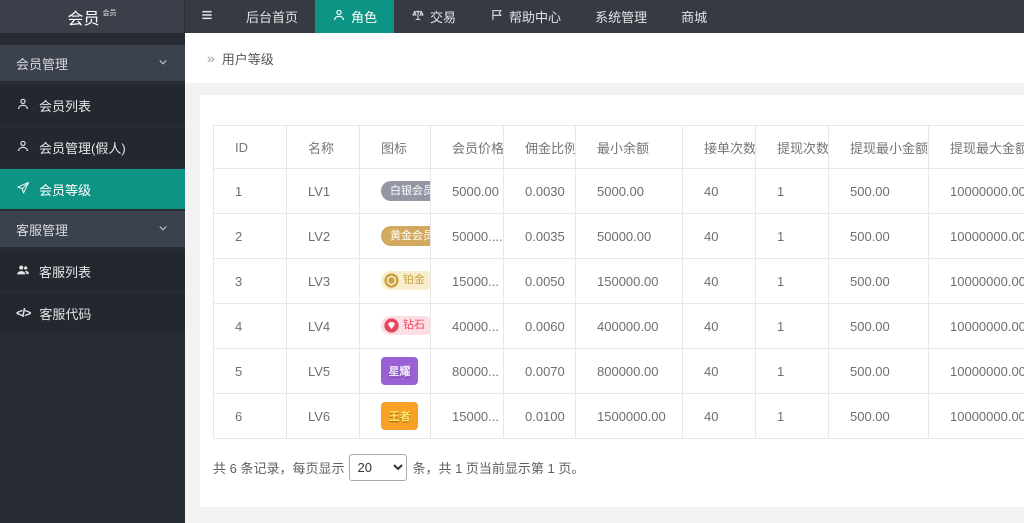 This screenshot has height=523, width=1024. Describe the element at coordinates (629, 191) in the screenshot. I see `cell-min-balance: 5000.00` at that location.